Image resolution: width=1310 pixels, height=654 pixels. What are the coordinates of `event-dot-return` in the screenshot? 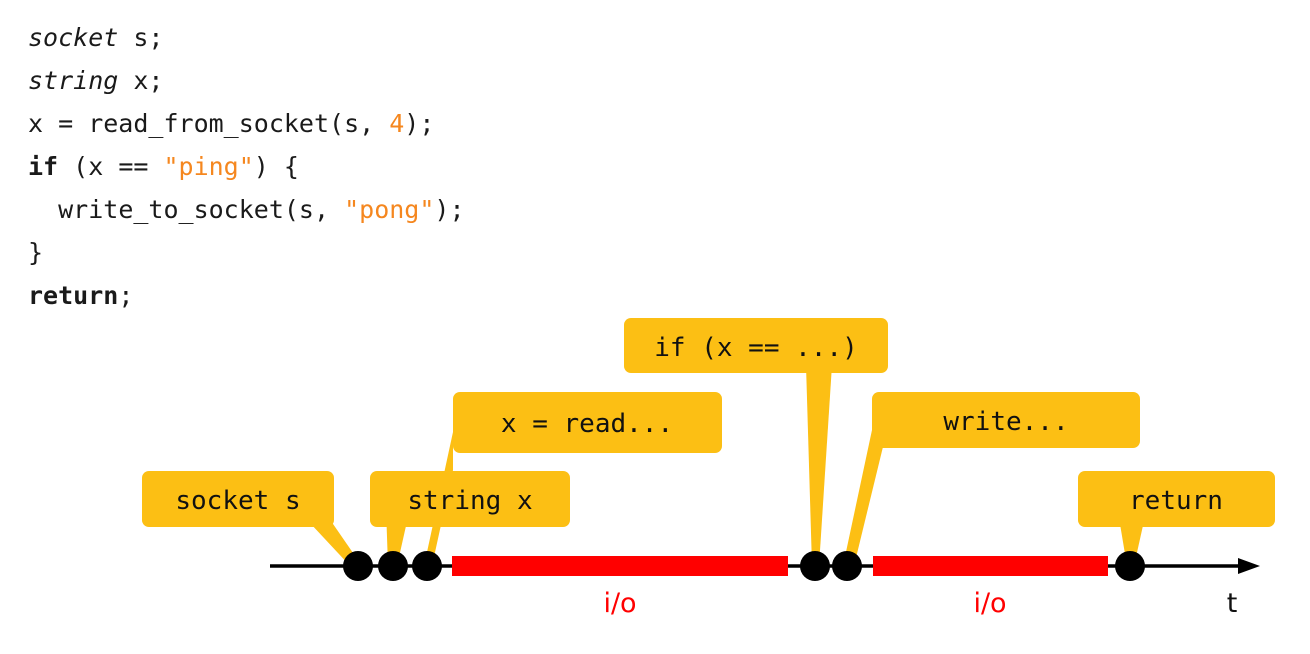 It's located at (1130, 566).